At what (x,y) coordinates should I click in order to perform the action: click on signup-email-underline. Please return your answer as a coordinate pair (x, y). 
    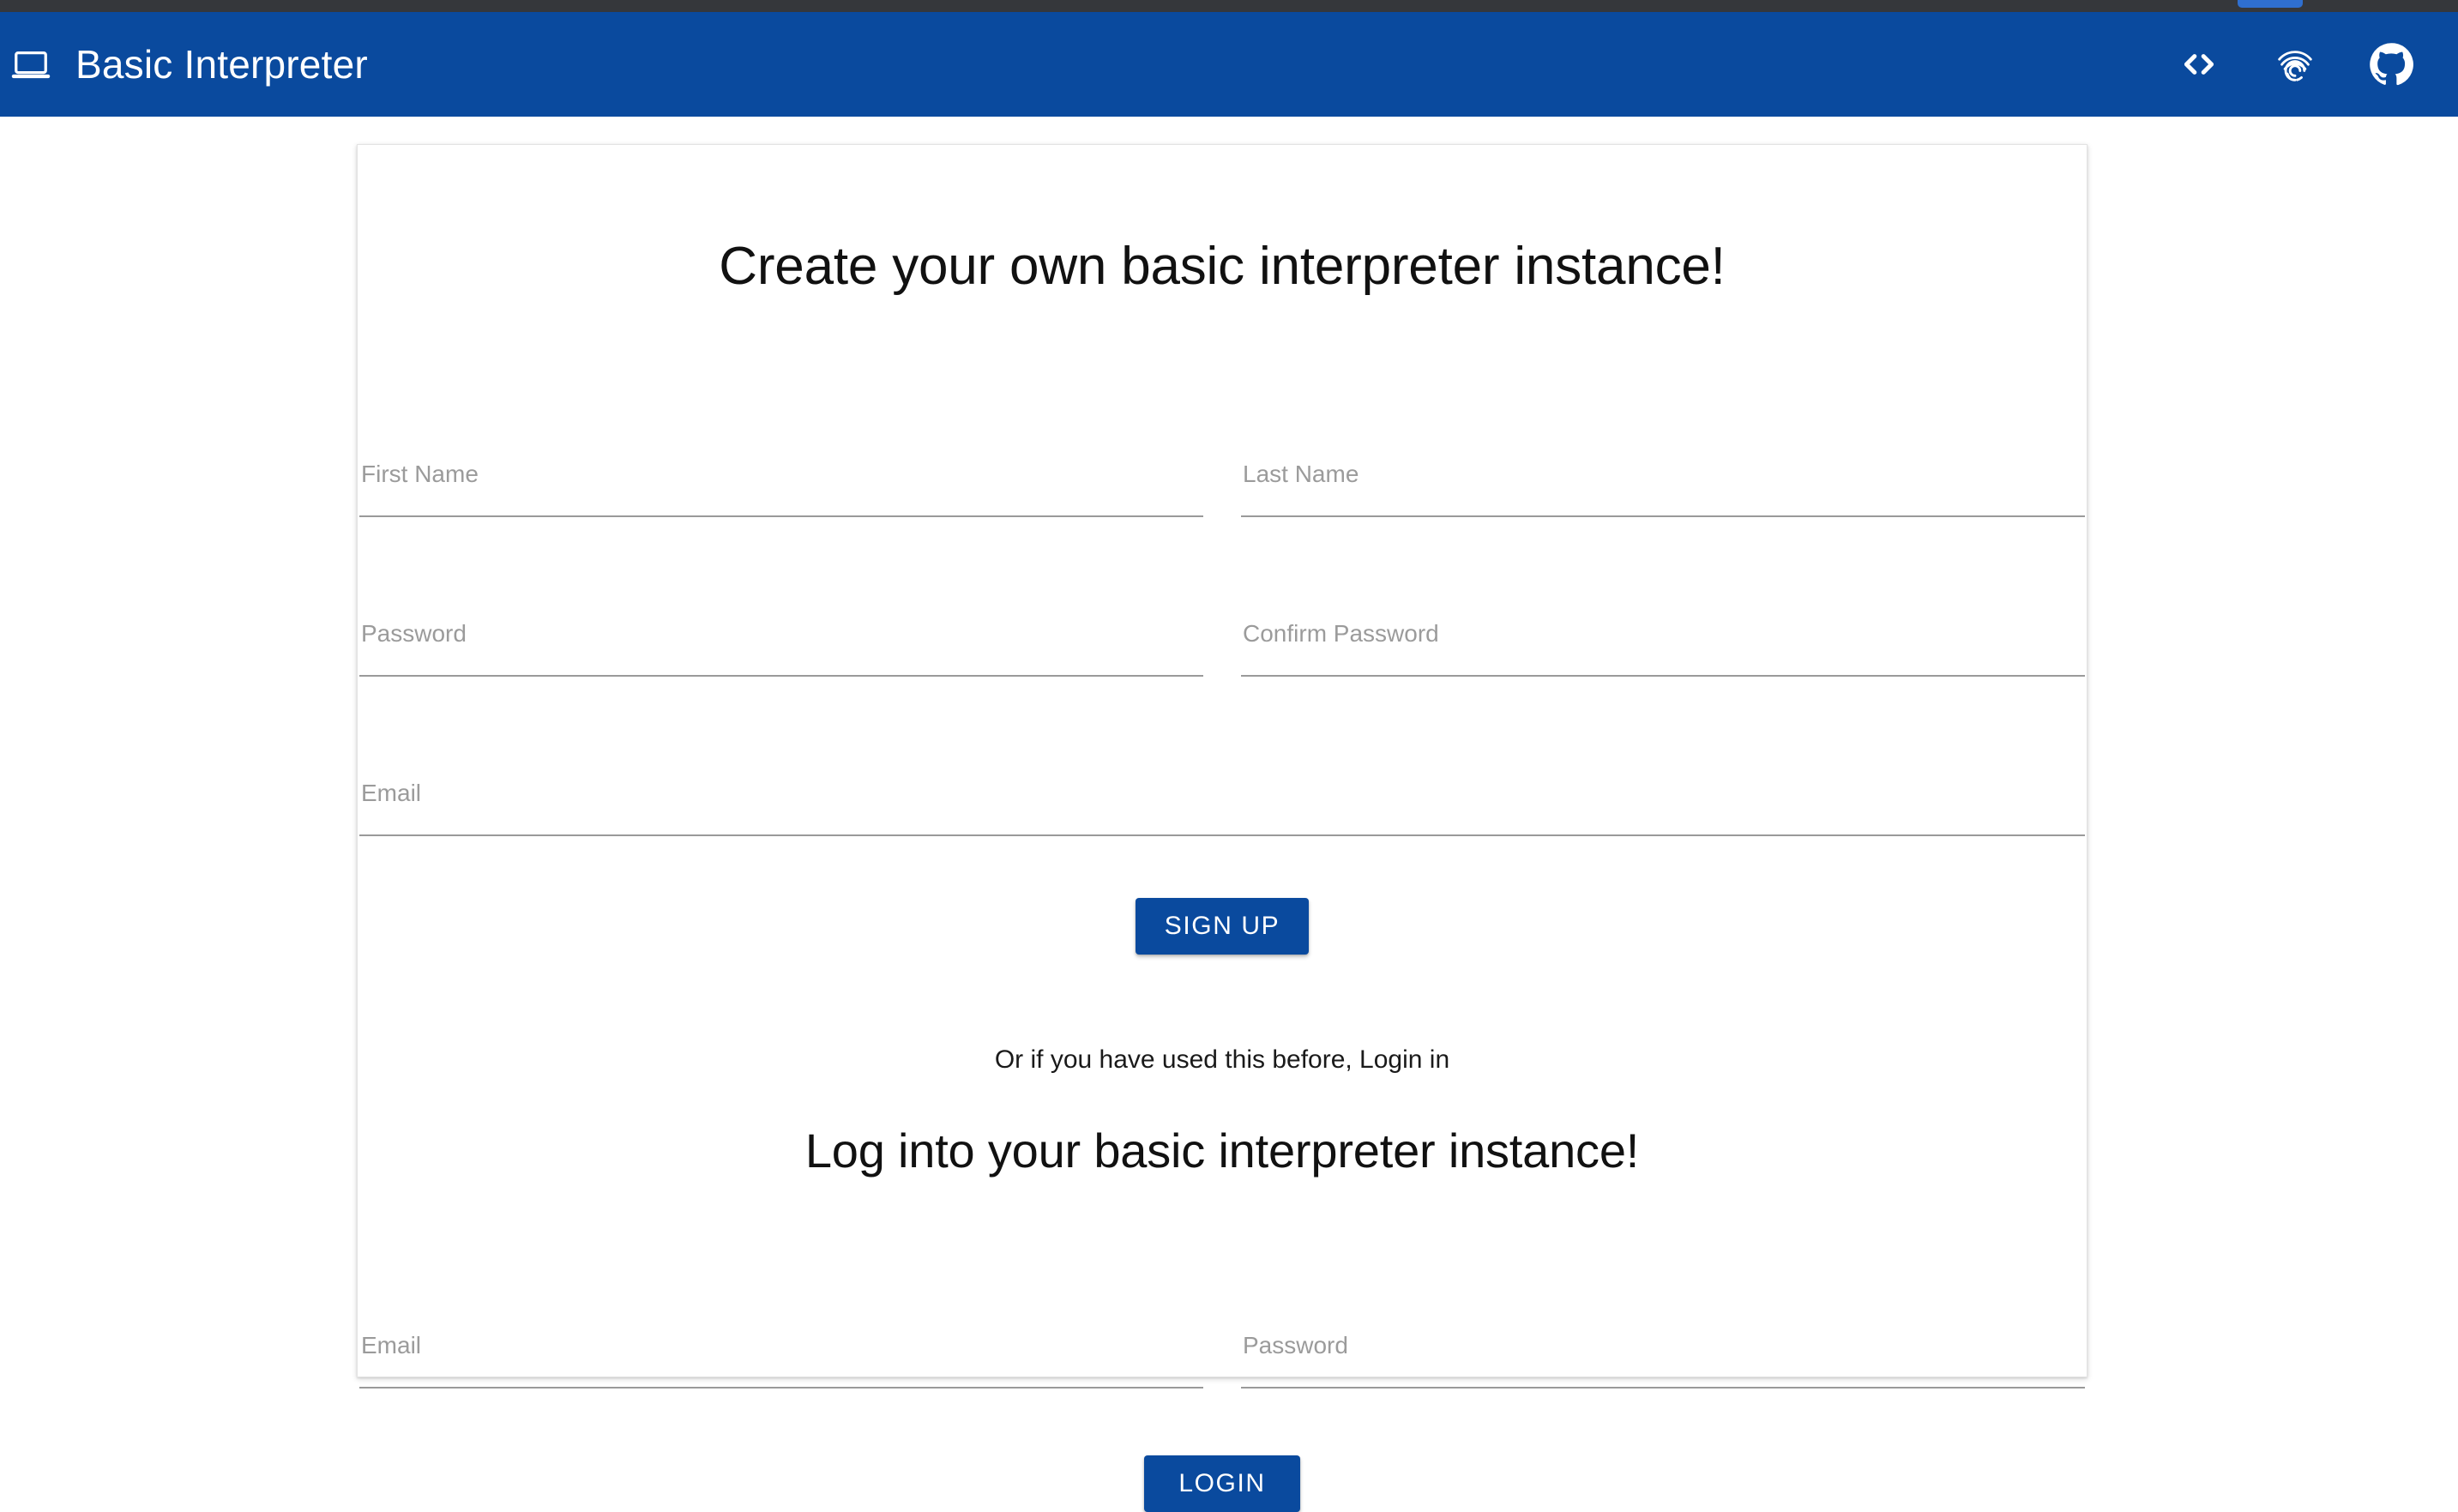
    Looking at the image, I should click on (1222, 835).